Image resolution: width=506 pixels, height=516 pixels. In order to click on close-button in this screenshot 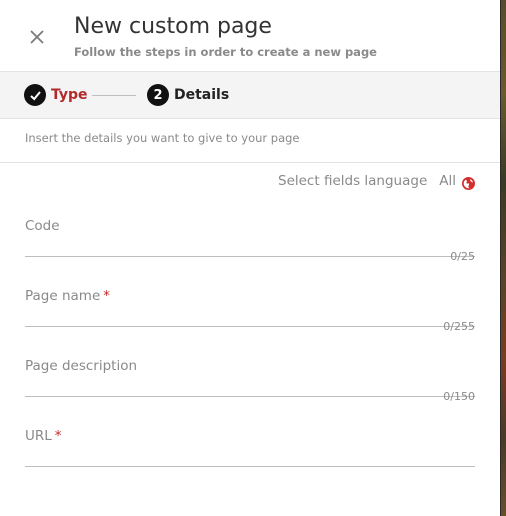, I will do `click(37, 37)`.